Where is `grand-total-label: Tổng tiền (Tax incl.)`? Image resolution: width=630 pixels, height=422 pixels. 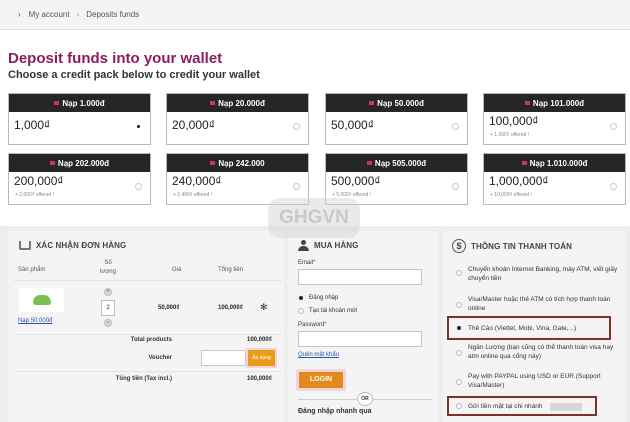 grand-total-label: Tổng tiền (Tax incl.) is located at coordinates (143, 379).